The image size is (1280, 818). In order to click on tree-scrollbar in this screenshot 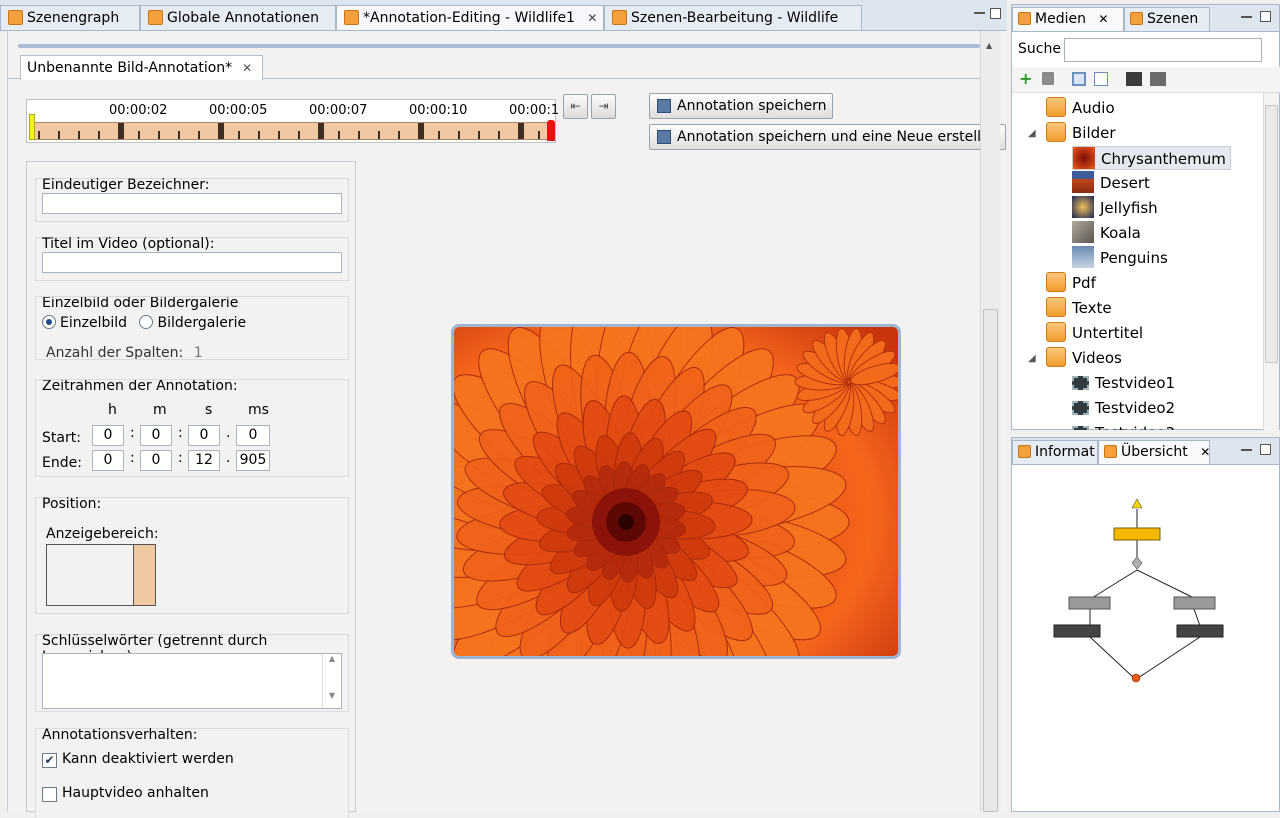, I will do `click(1271, 262)`.